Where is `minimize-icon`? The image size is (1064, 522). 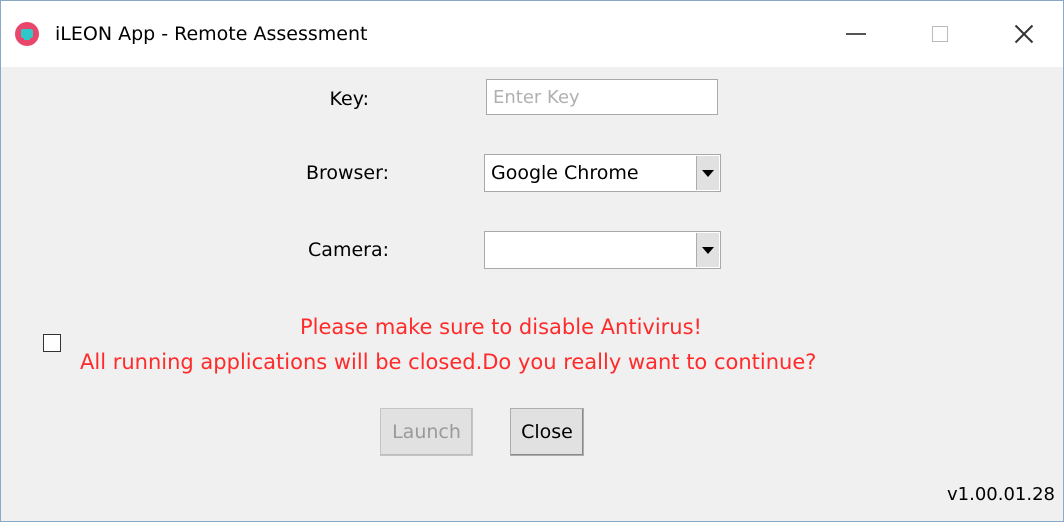 minimize-icon is located at coordinates (856, 34).